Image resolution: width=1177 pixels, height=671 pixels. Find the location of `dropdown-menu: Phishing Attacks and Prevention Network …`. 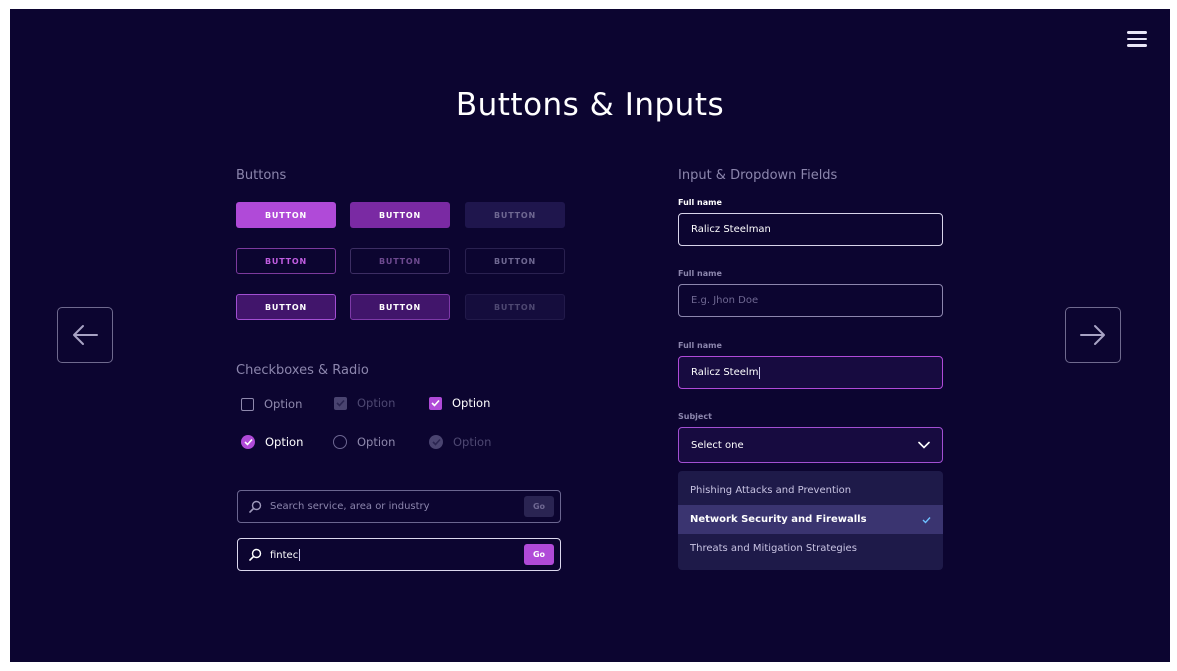

dropdown-menu: Phishing Attacks and Prevention Network … is located at coordinates (810, 520).